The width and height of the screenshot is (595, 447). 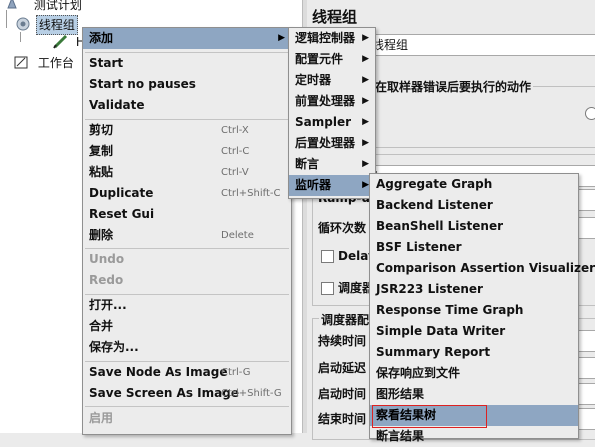 I want to click on listener-item-save-responses-to-file: 保存响应到文件, so click(x=474, y=373).